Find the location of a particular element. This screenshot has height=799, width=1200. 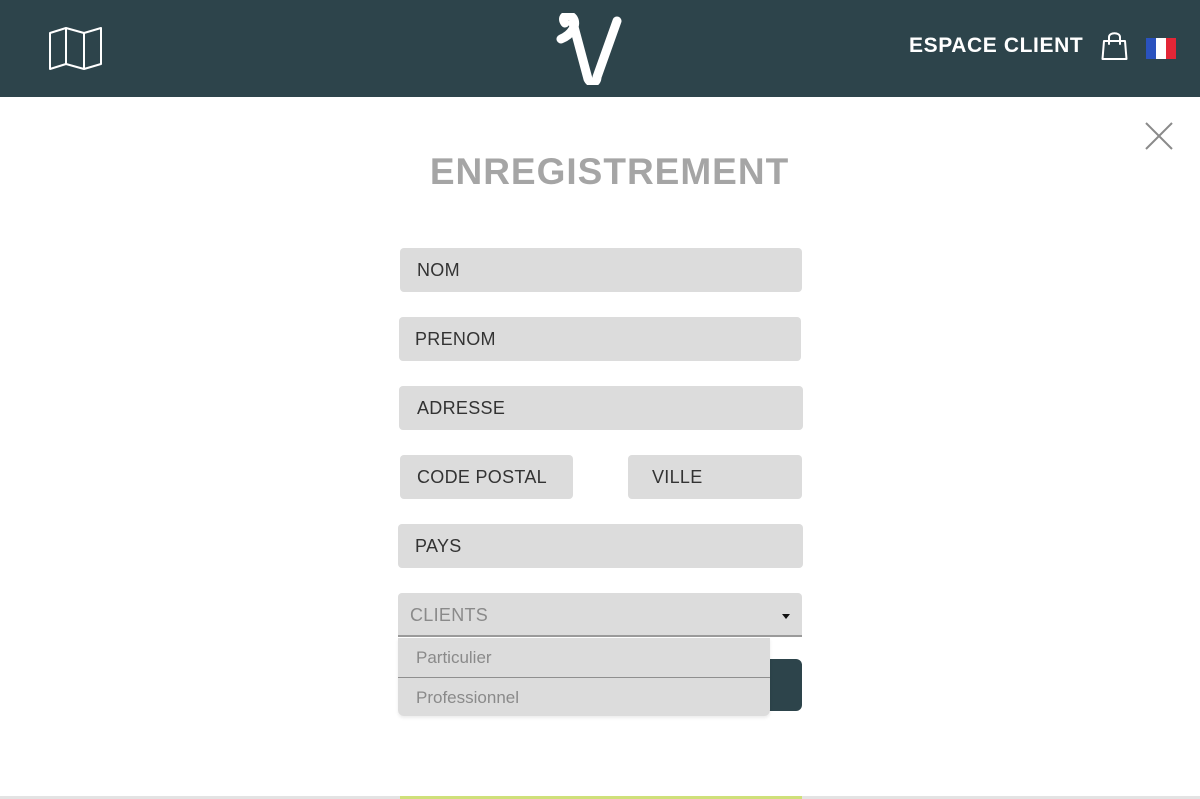

pays-placeholder: PAYS is located at coordinates (438, 546).